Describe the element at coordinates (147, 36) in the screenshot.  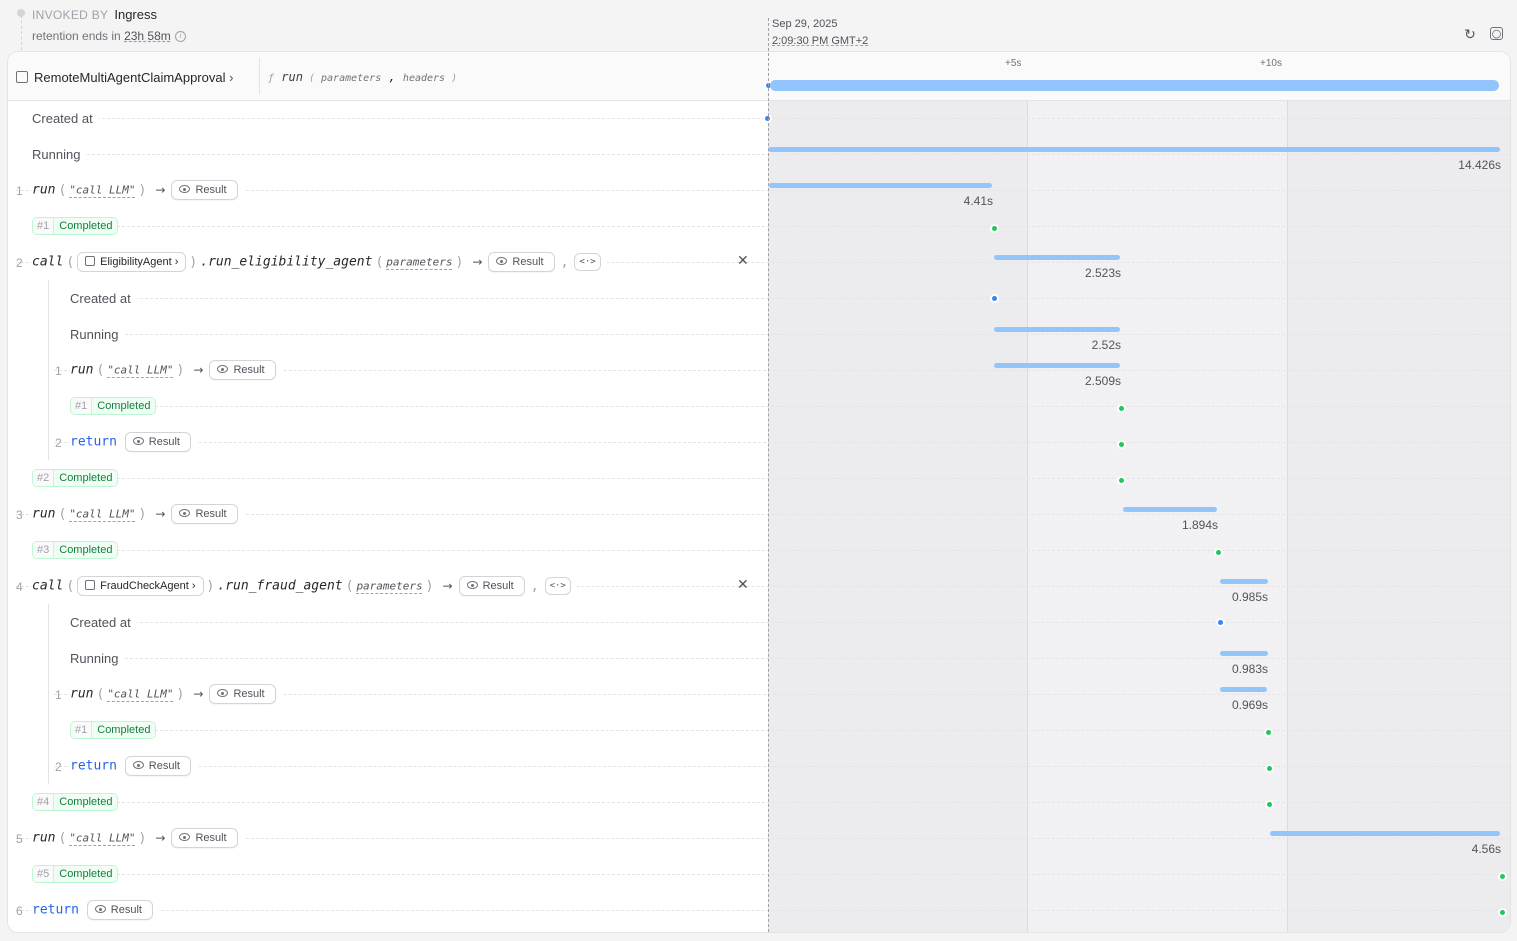
I see `retention-value: 23h 58m` at that location.